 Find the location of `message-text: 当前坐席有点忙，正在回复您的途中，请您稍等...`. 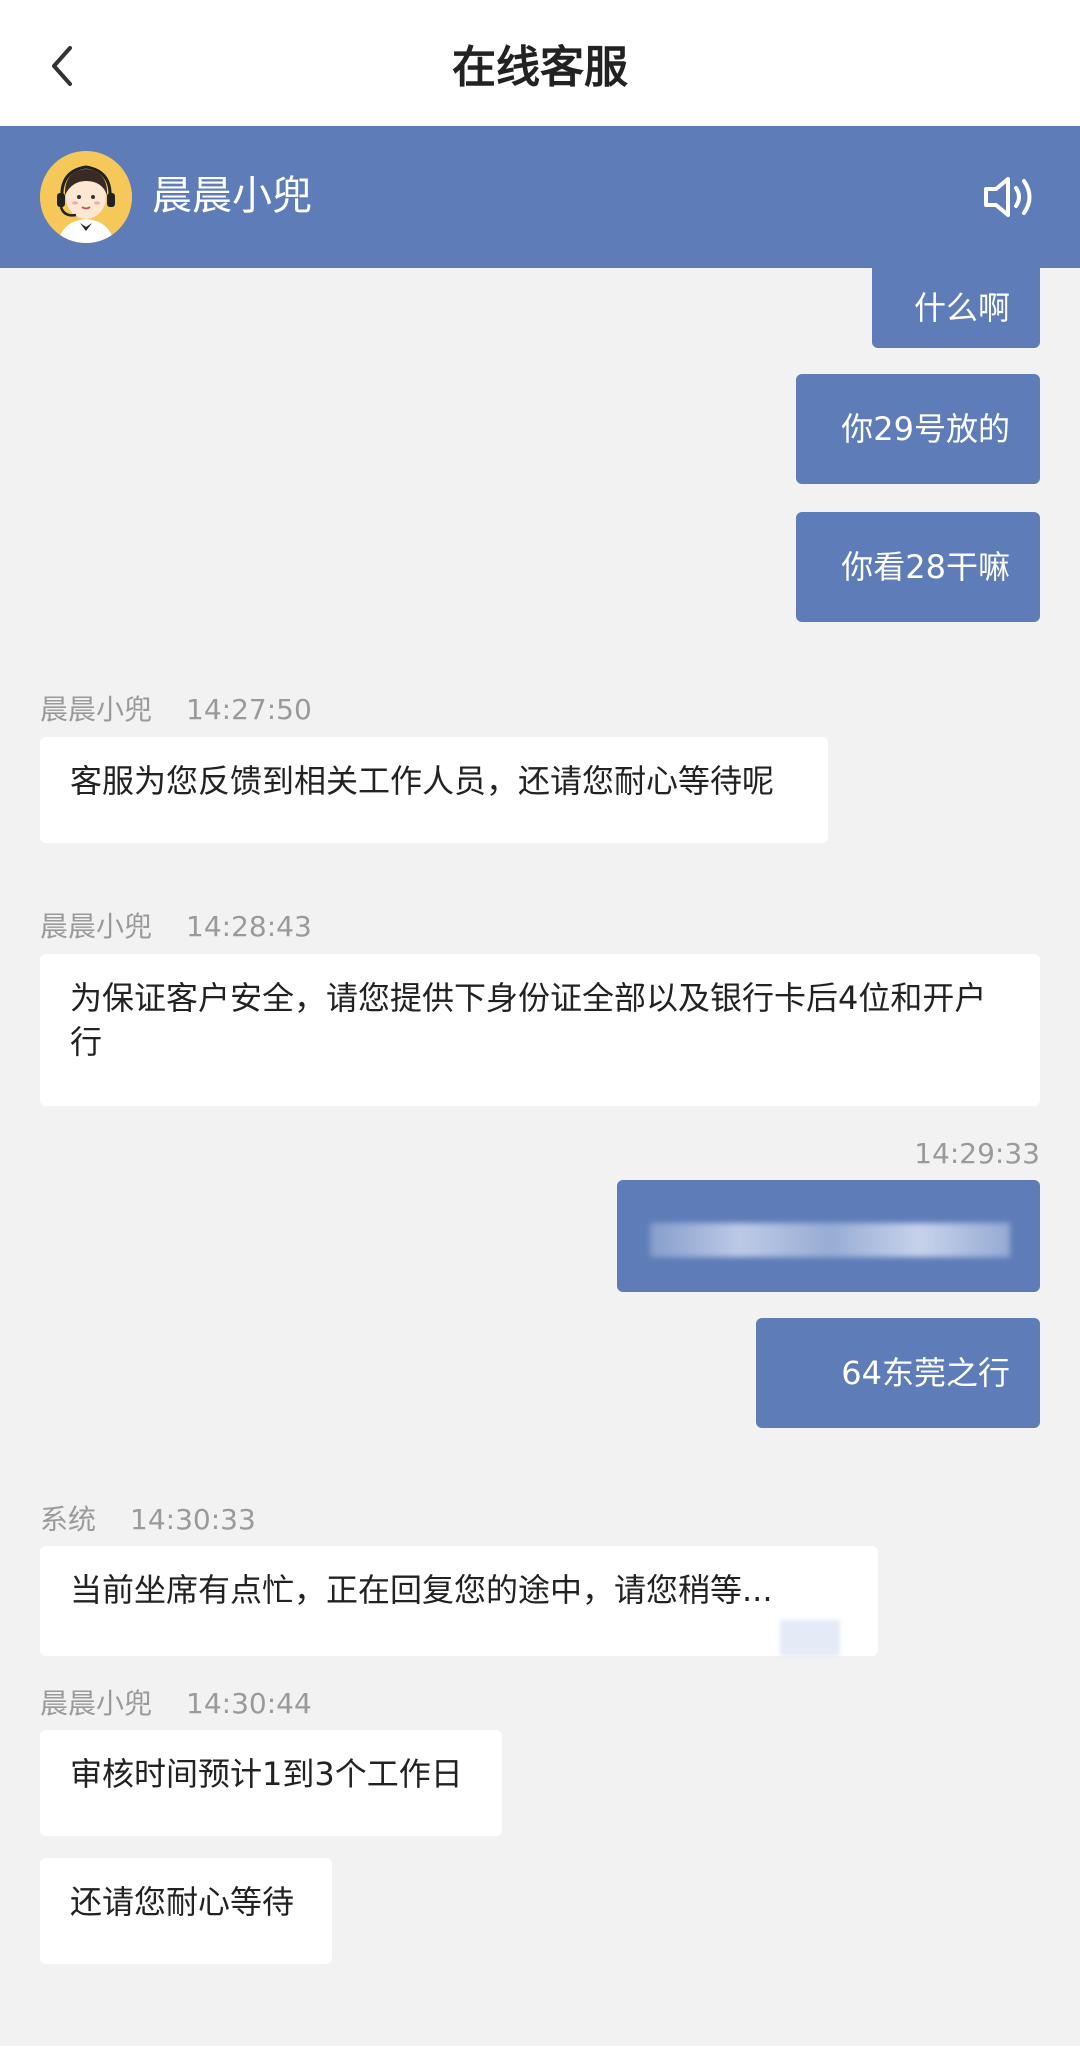

message-text: 当前坐席有点忙，正在回复您的途中，请您稍等... is located at coordinates (421, 1590).